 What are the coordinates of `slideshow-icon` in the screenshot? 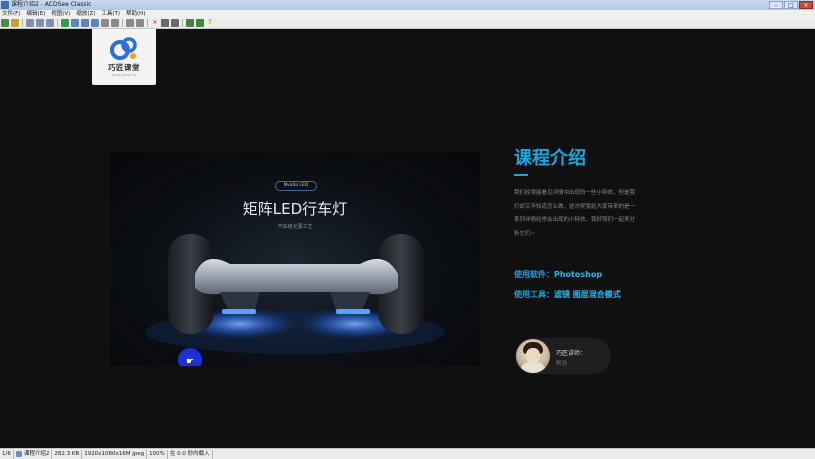 It's located at (50, 23).